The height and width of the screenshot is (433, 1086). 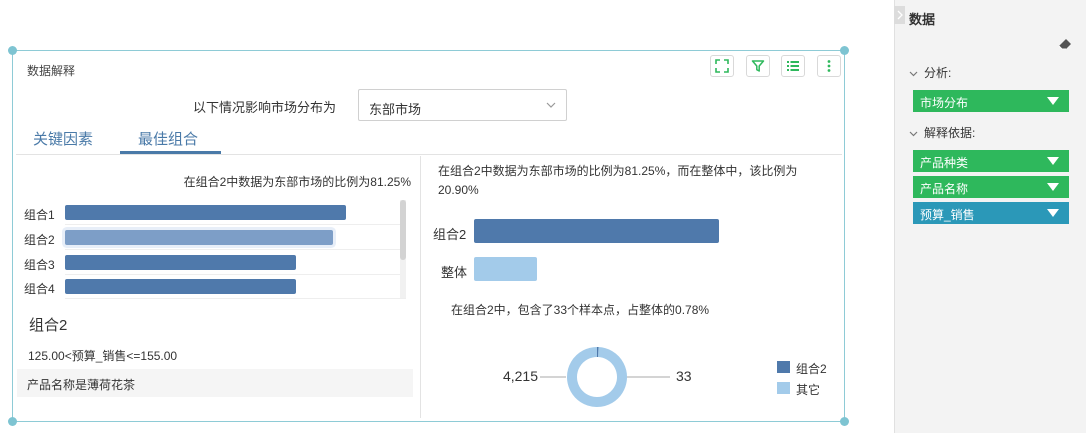 What do you see at coordinates (395, 109) in the screenshot?
I see `market-select-value: 东部市场` at bounding box center [395, 109].